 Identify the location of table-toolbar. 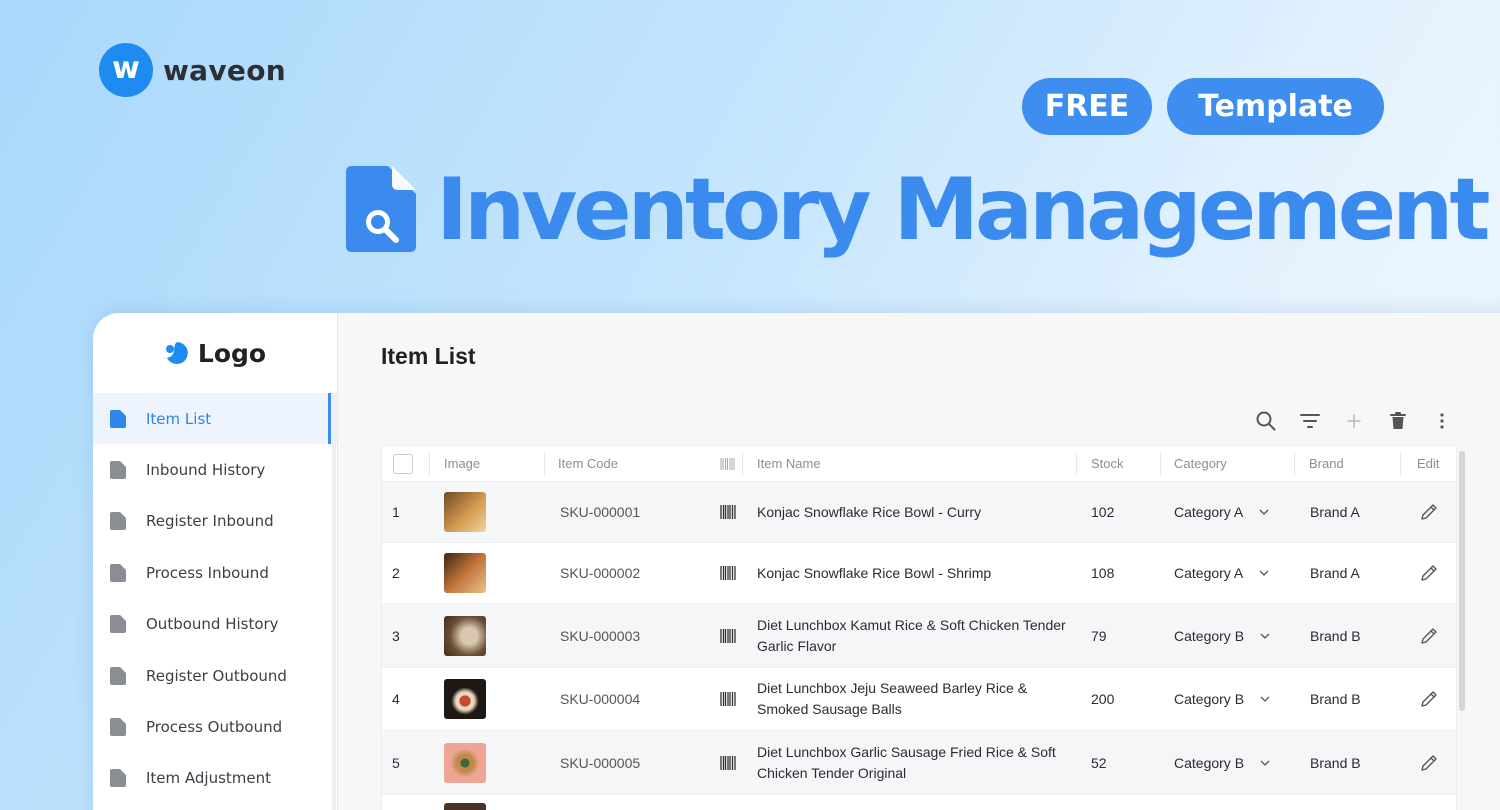
(1354, 421).